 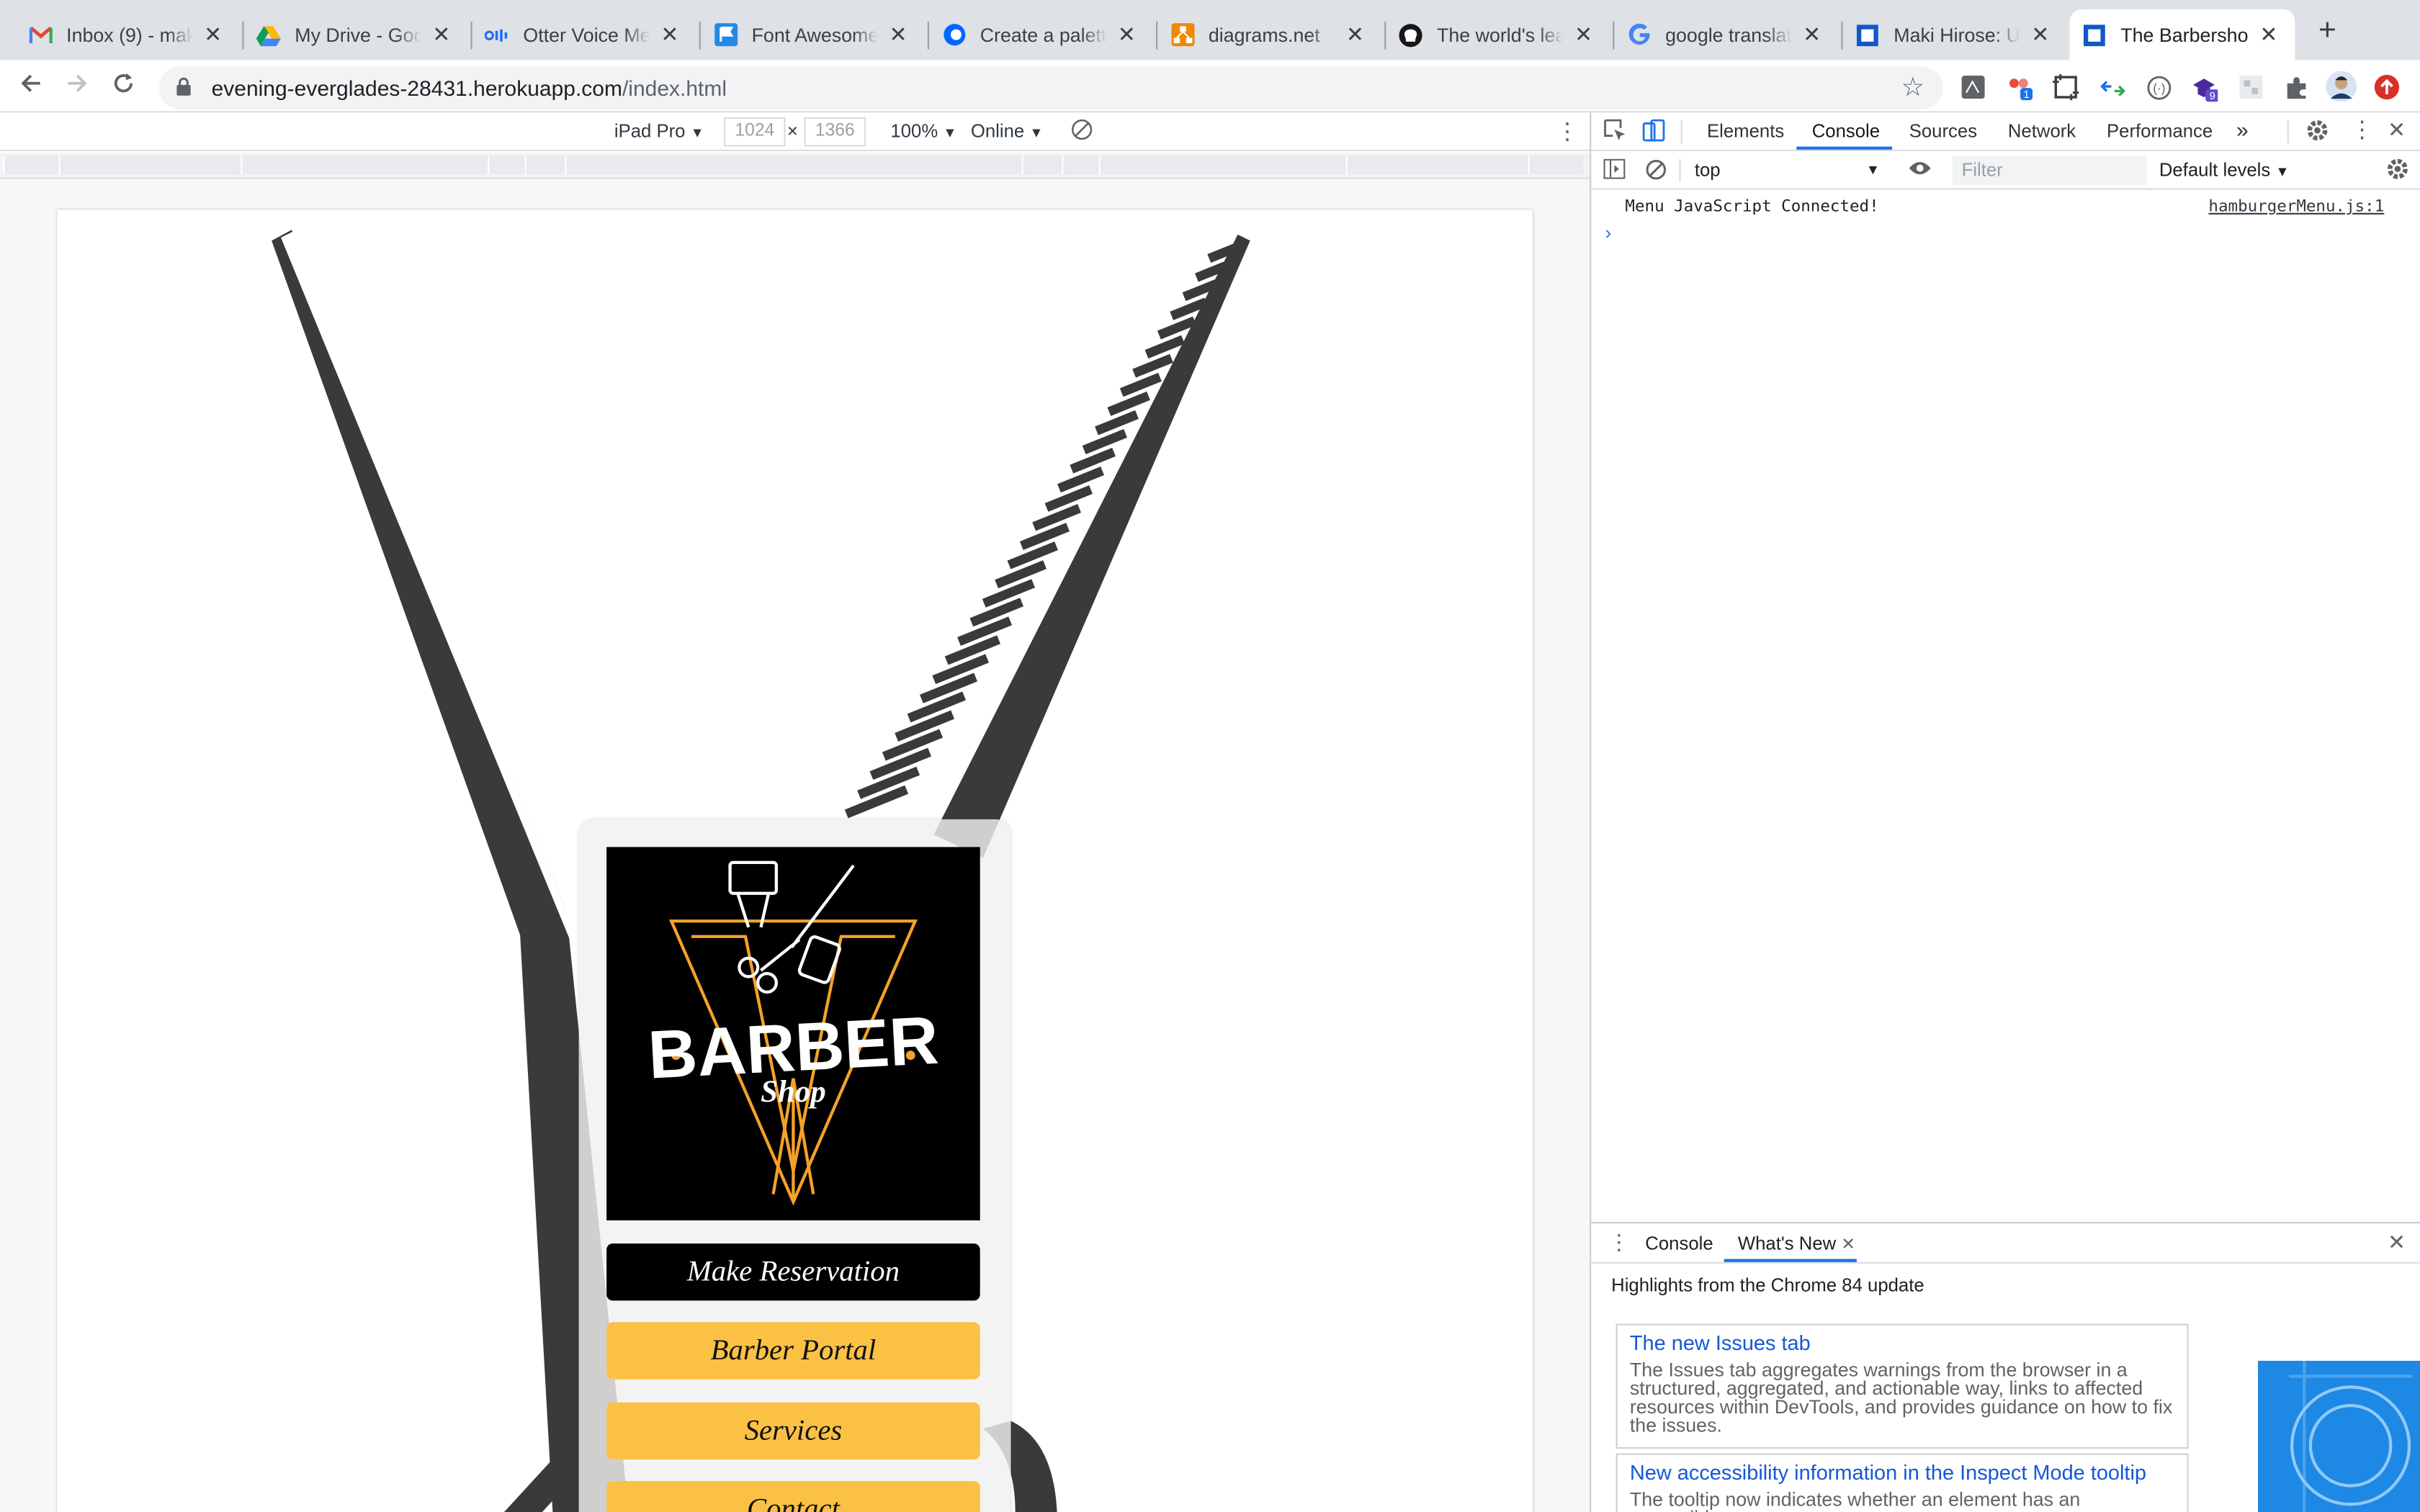 I want to click on inspect-element-icon, so click(x=1614, y=133).